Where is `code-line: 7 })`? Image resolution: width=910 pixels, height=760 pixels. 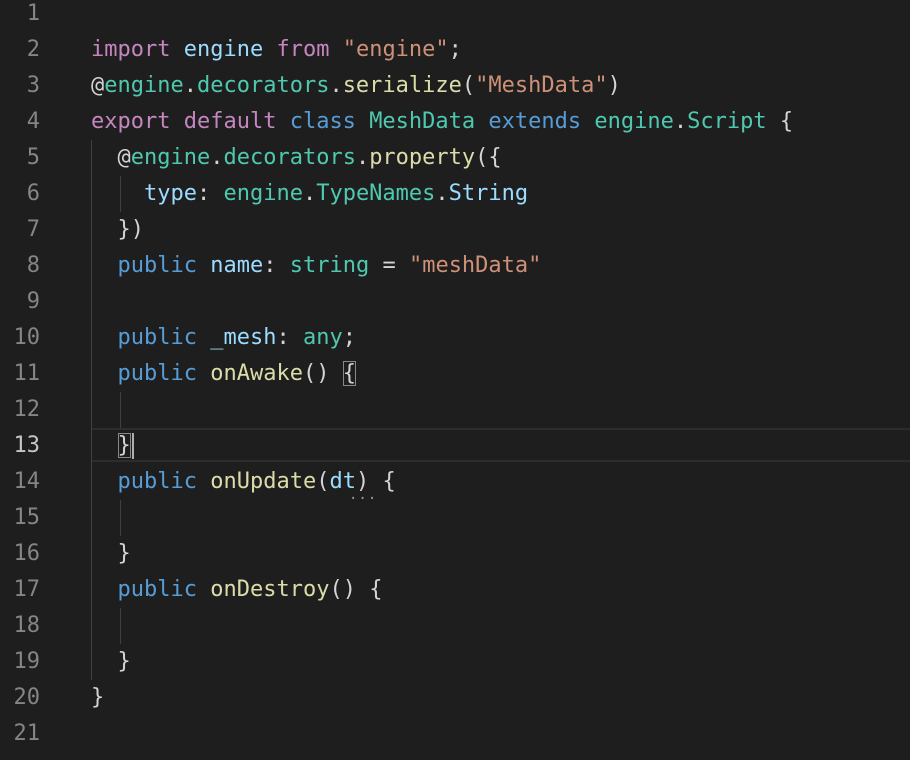 code-line: 7 }) is located at coordinates (455, 230).